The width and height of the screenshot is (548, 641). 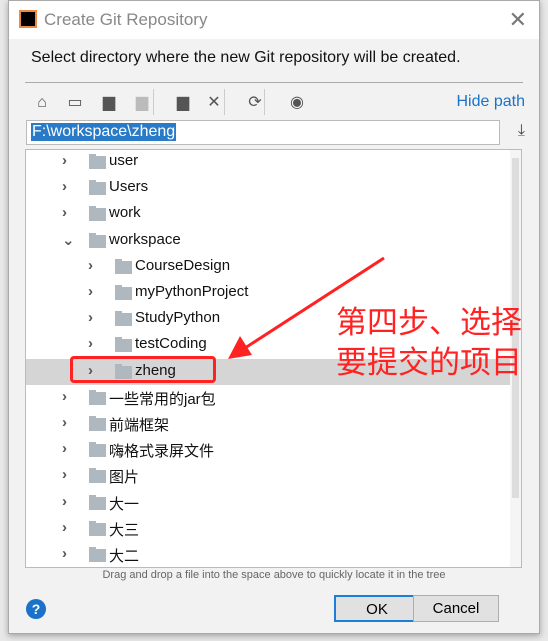 I want to click on annotation-line-2: 要提交的项目, so click(x=429, y=363).